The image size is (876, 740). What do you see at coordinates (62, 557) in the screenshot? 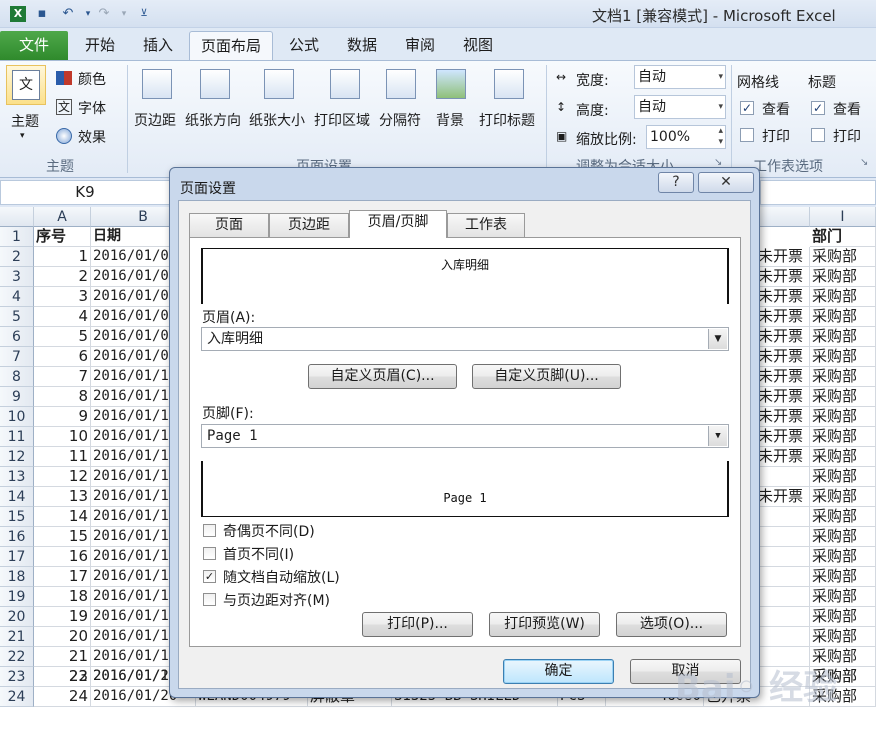
I see `cell-a: 16` at bounding box center [62, 557].